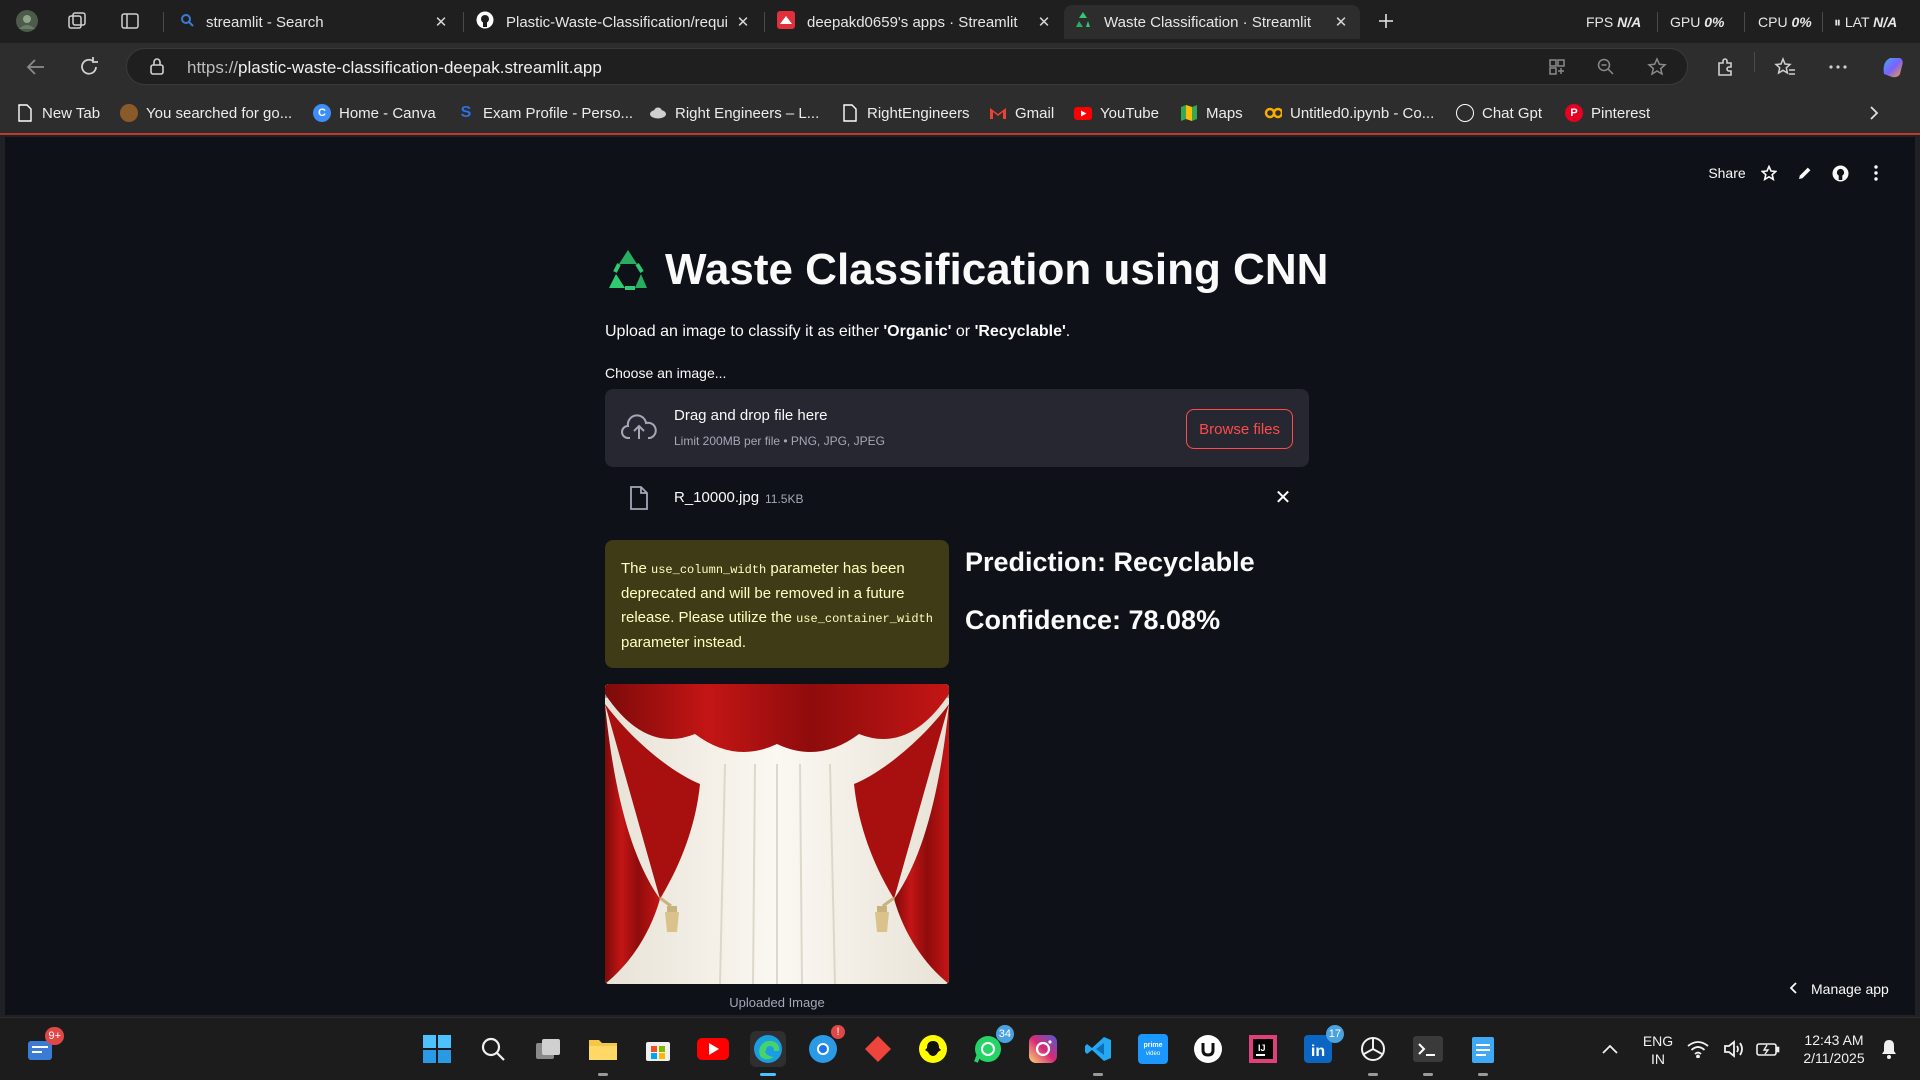  Describe the element at coordinates (658, 1049) in the screenshot. I see `microsoft-store-icon` at that location.